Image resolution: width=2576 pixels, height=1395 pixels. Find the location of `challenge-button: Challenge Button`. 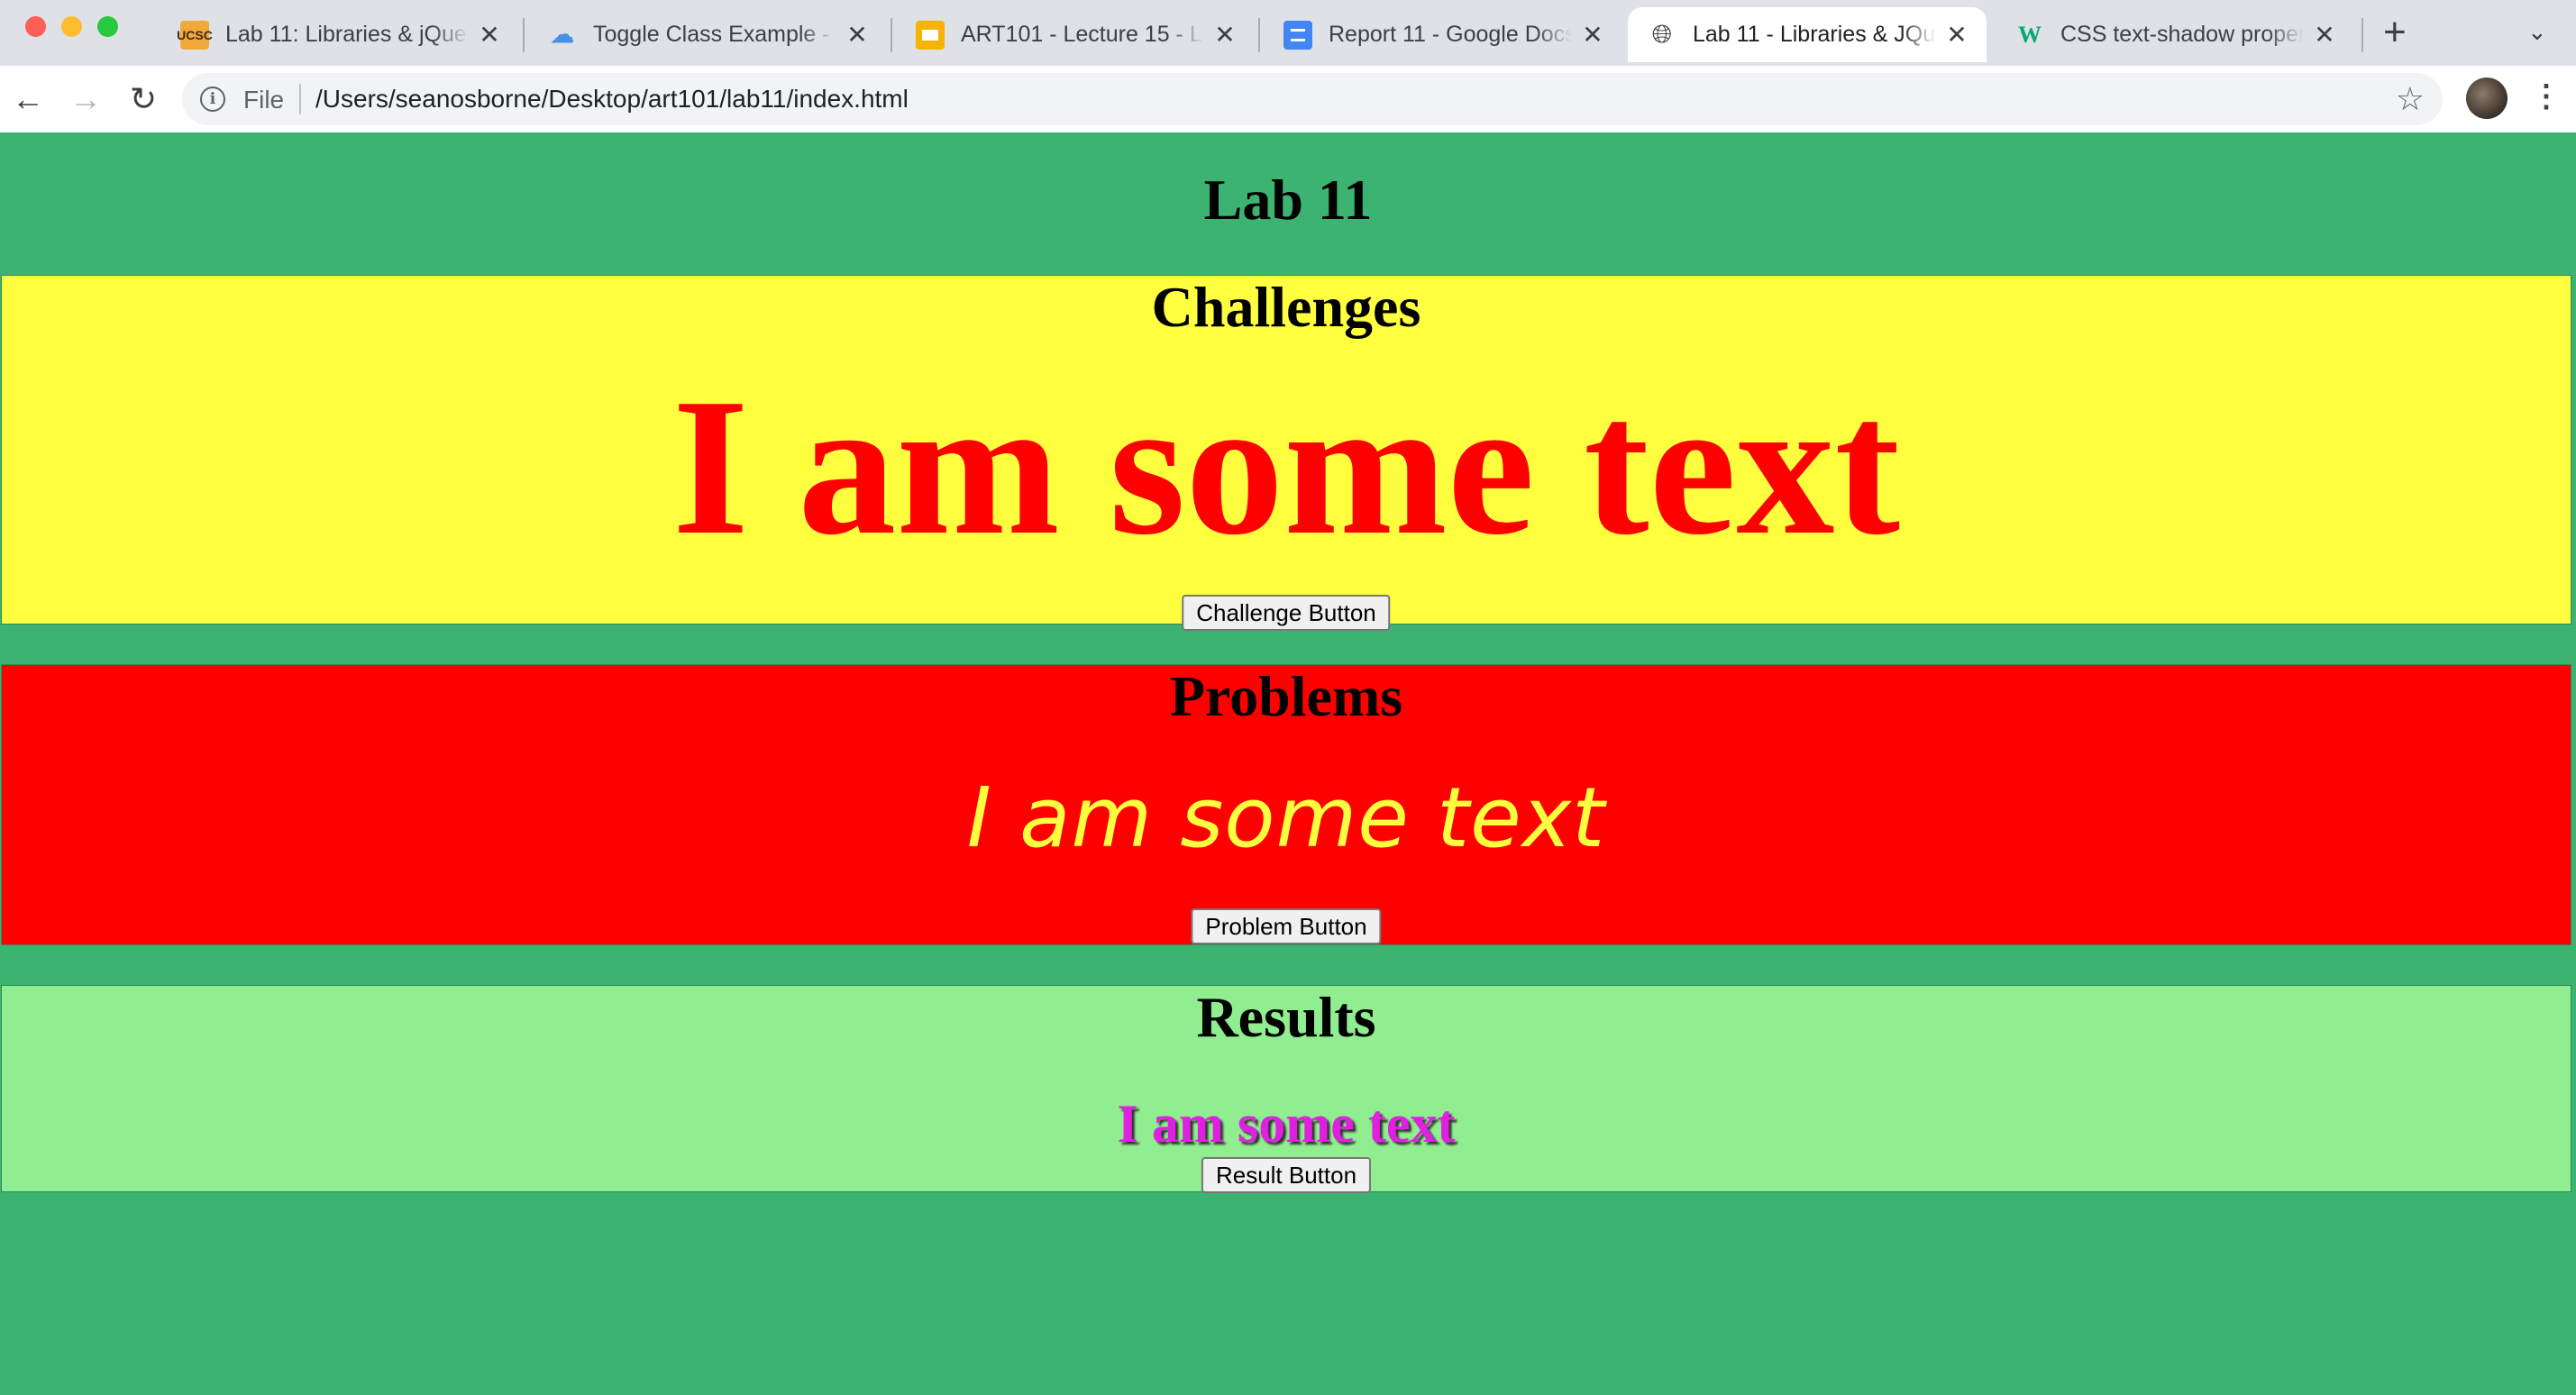

challenge-button: Challenge Button is located at coordinates (1286, 613).